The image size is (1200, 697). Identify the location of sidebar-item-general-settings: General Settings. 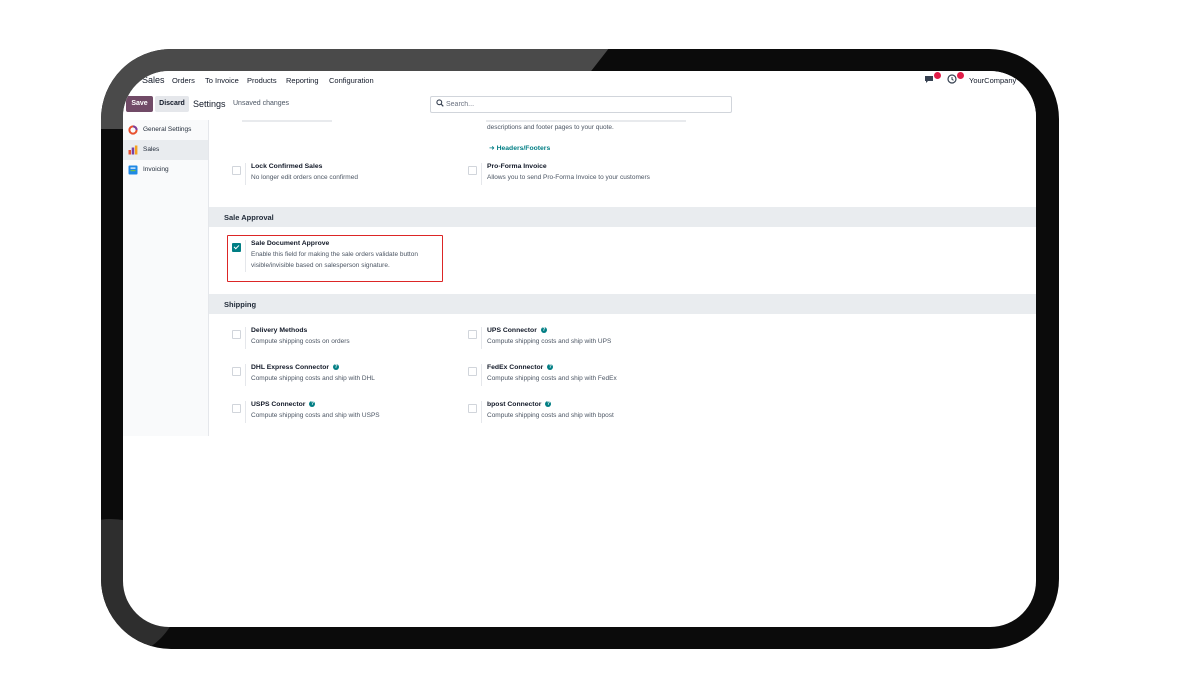
(165, 130).